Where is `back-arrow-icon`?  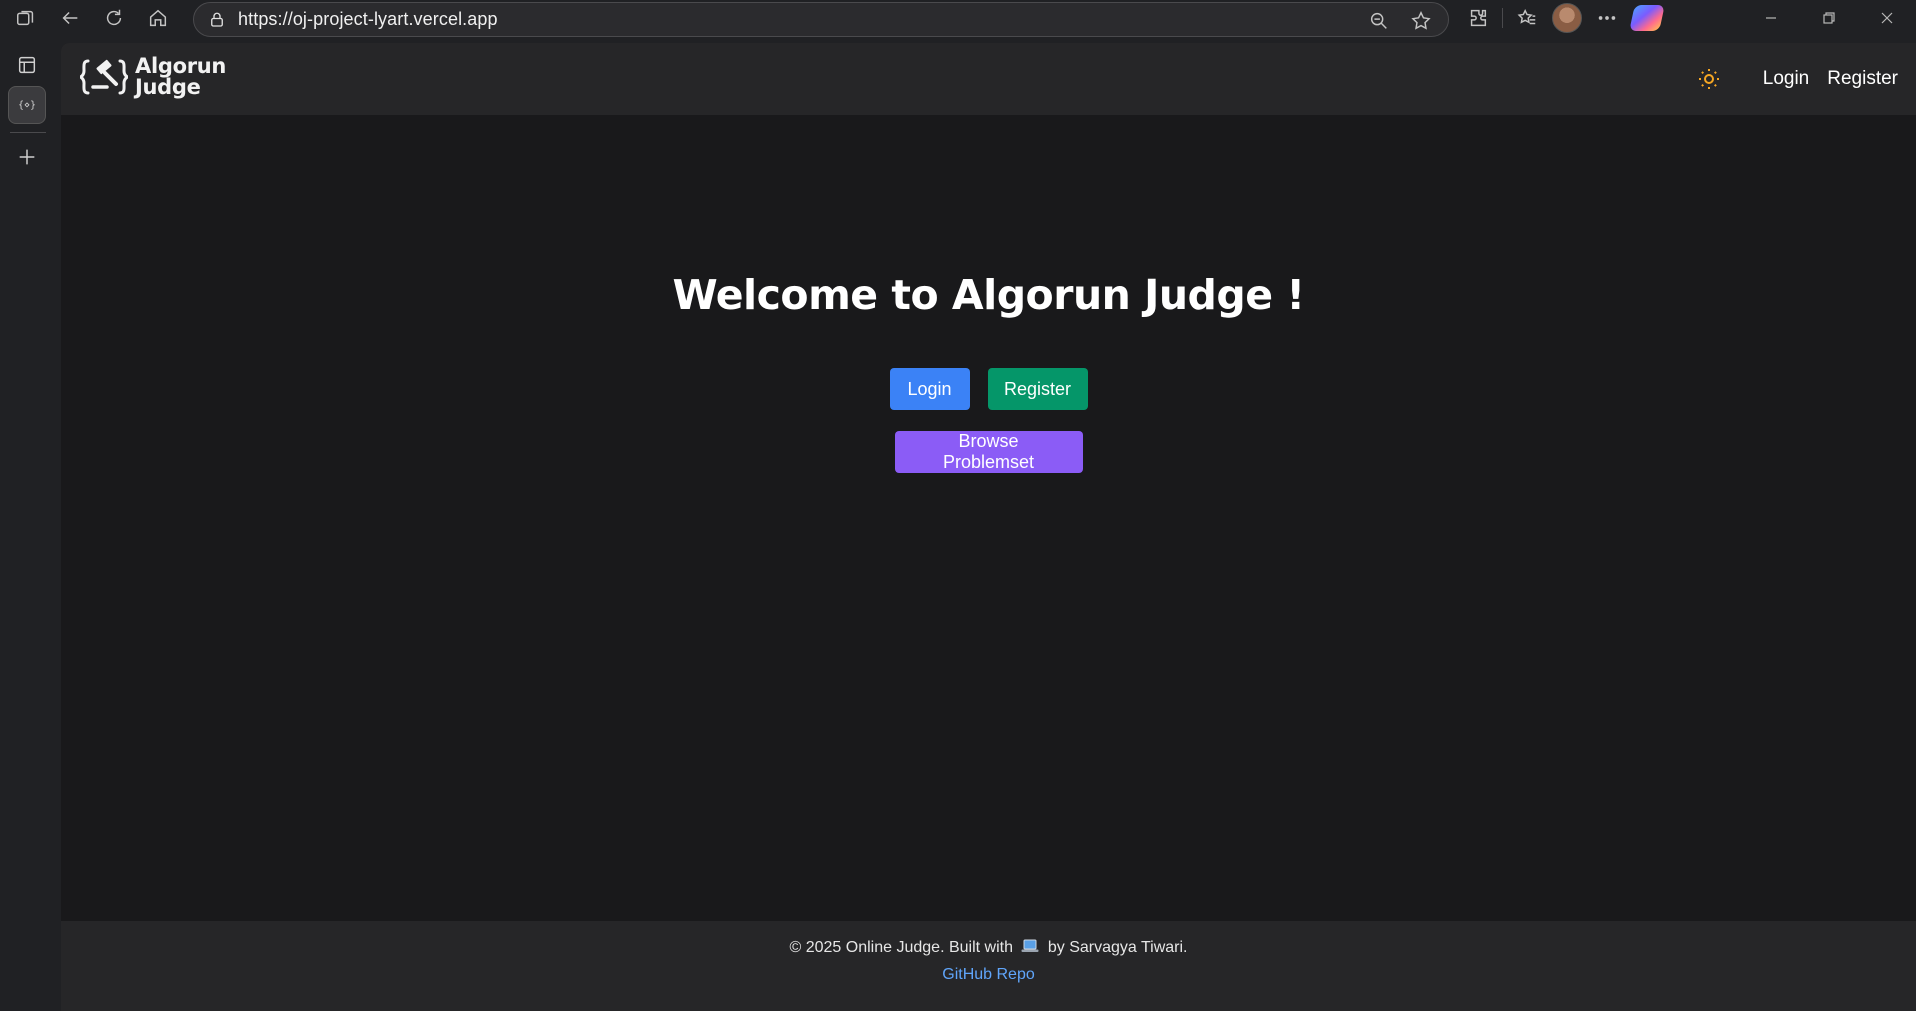
back-arrow-icon is located at coordinates (70, 18).